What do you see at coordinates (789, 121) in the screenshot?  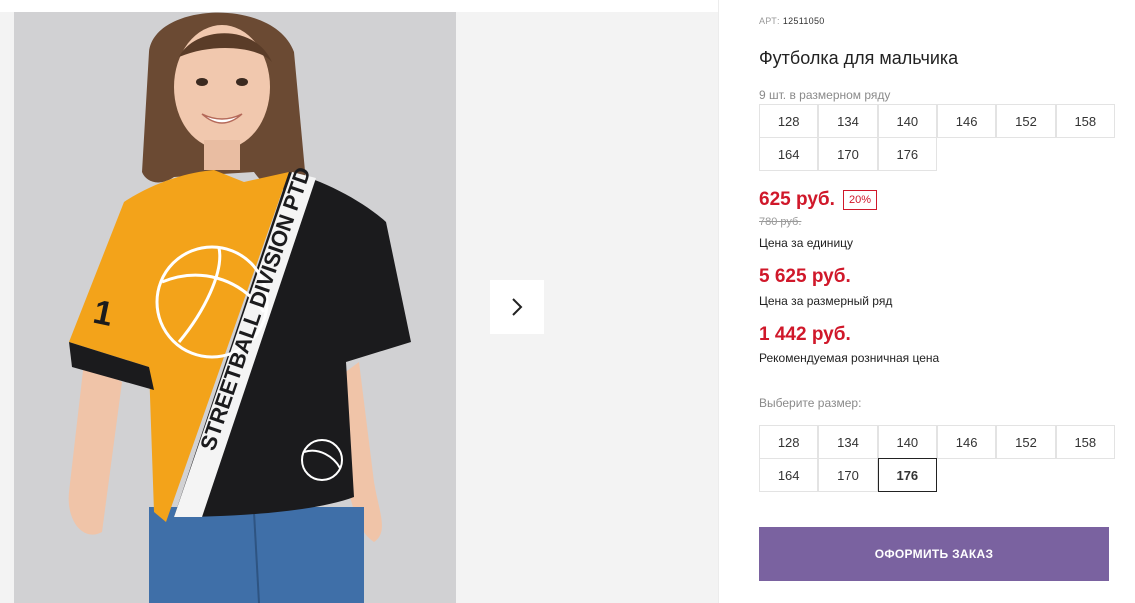 I see `series-size: 128` at bounding box center [789, 121].